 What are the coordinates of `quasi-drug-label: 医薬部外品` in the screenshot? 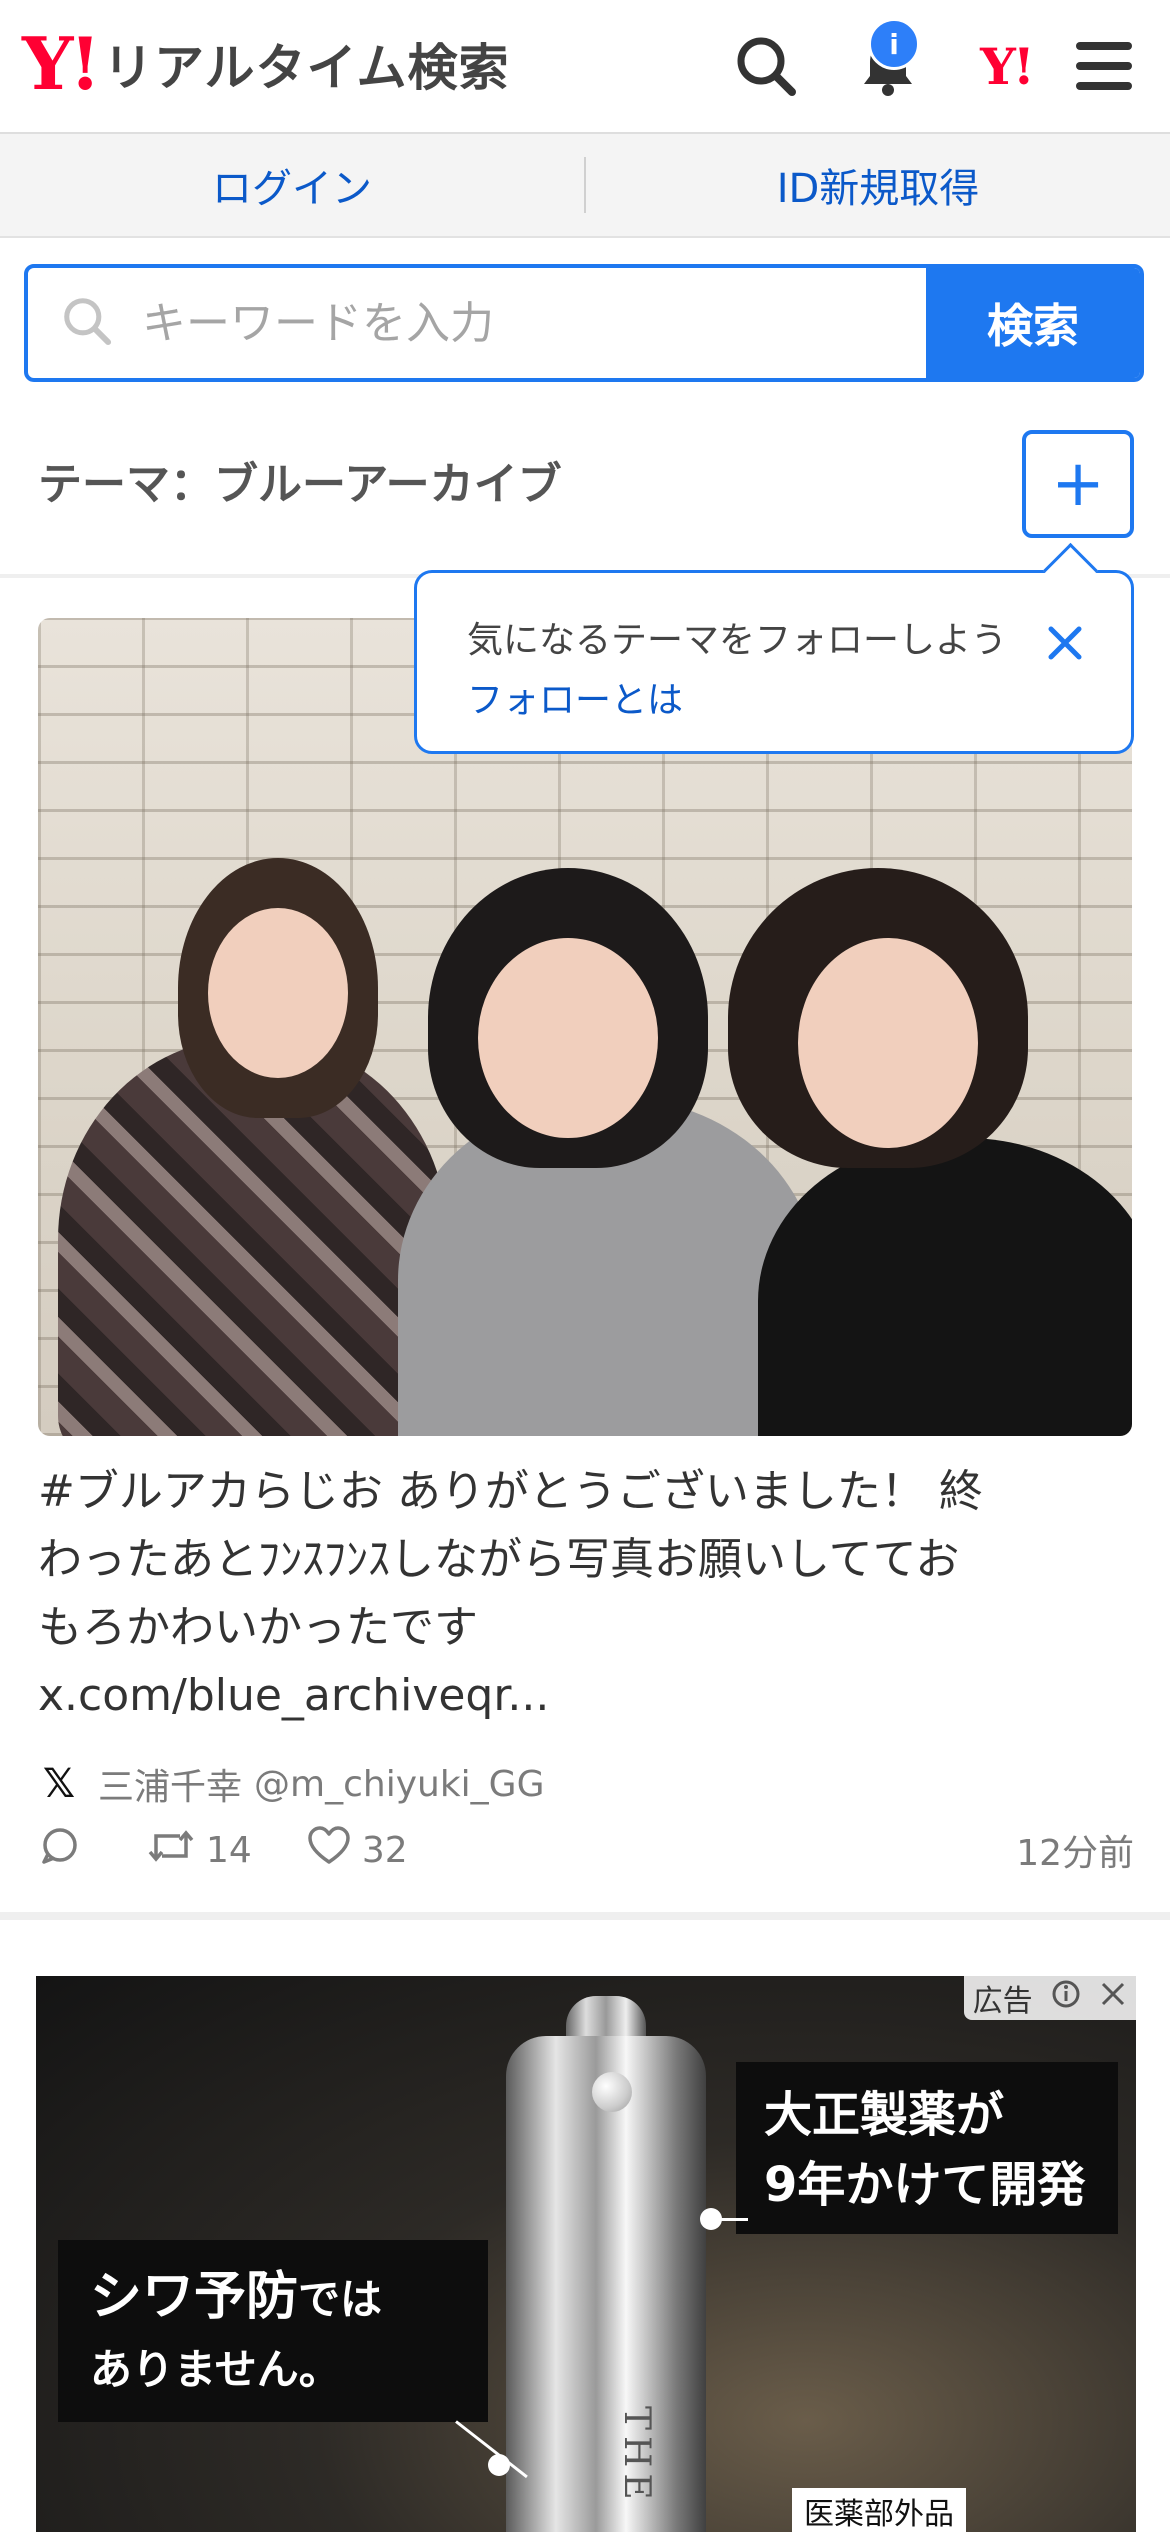 It's located at (879, 2510).